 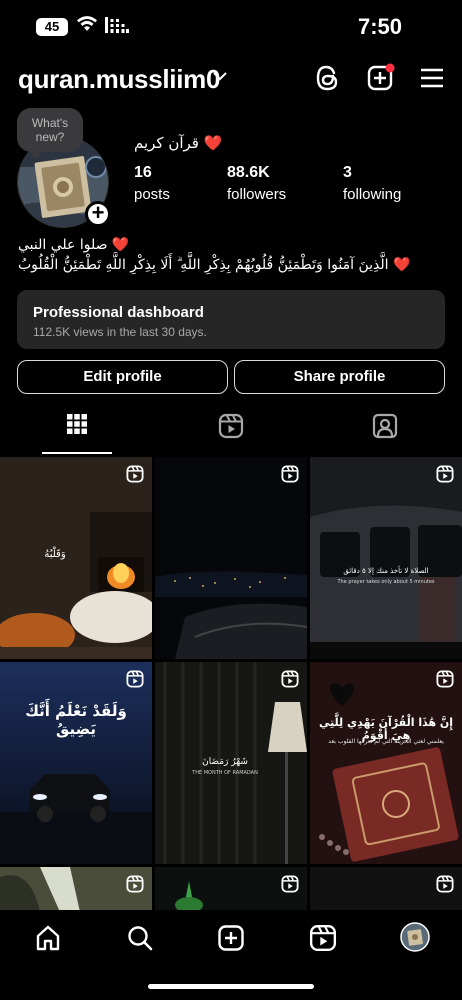 What do you see at coordinates (77, 424) in the screenshot?
I see `grid-icon` at bounding box center [77, 424].